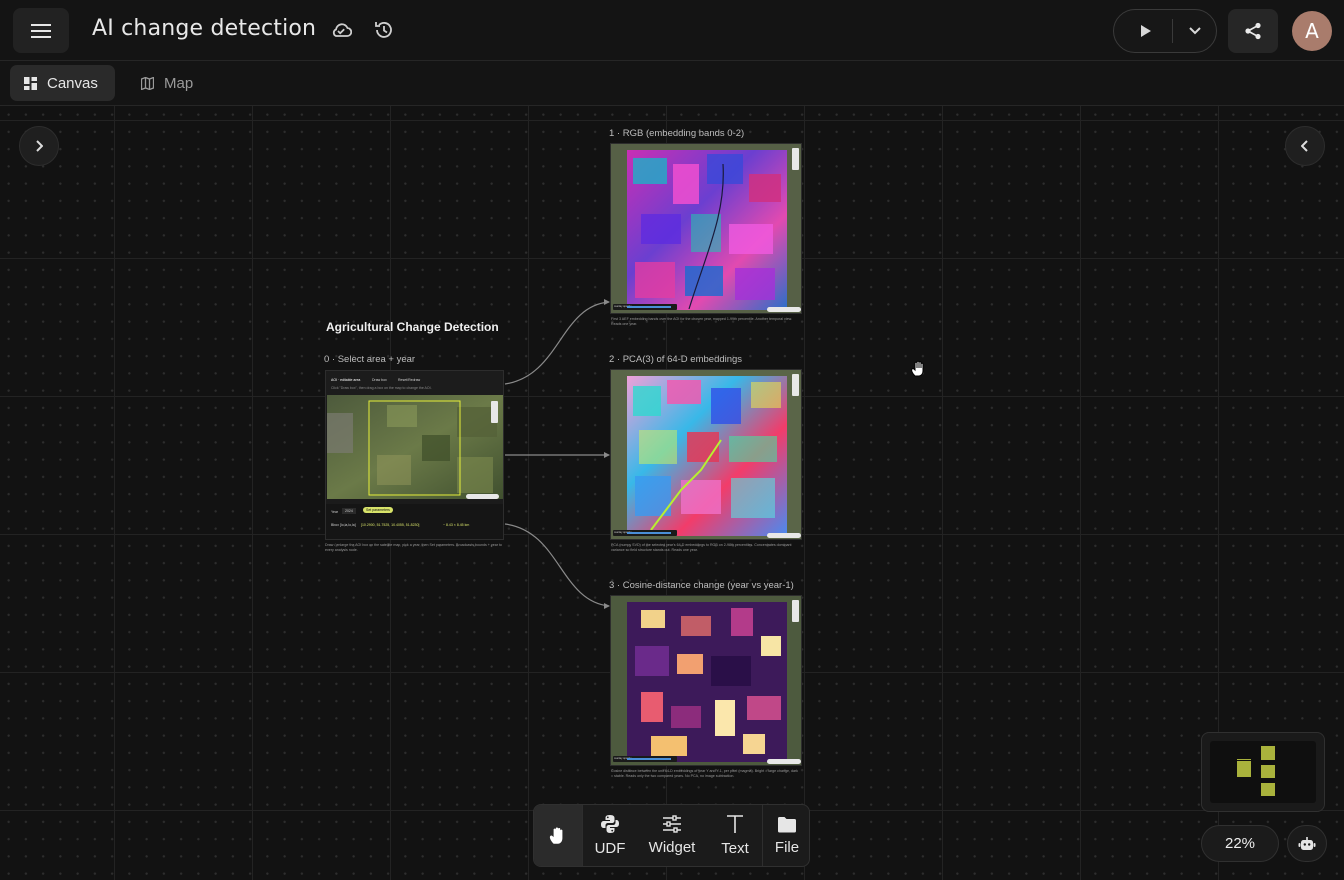 Image resolution: width=1344 pixels, height=880 pixels. What do you see at coordinates (409, 380) in the screenshot?
I see `mini-tab-reset: Reset/Redraw` at bounding box center [409, 380].